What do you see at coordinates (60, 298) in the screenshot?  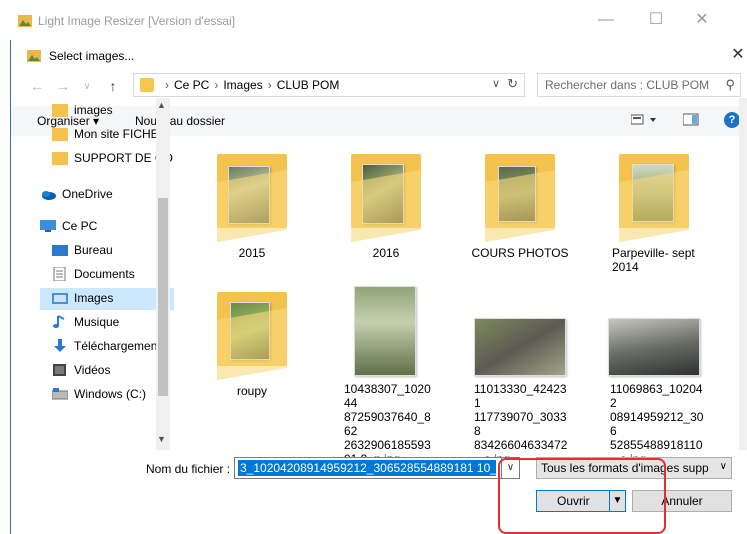 I see `pictures-icon` at bounding box center [60, 298].